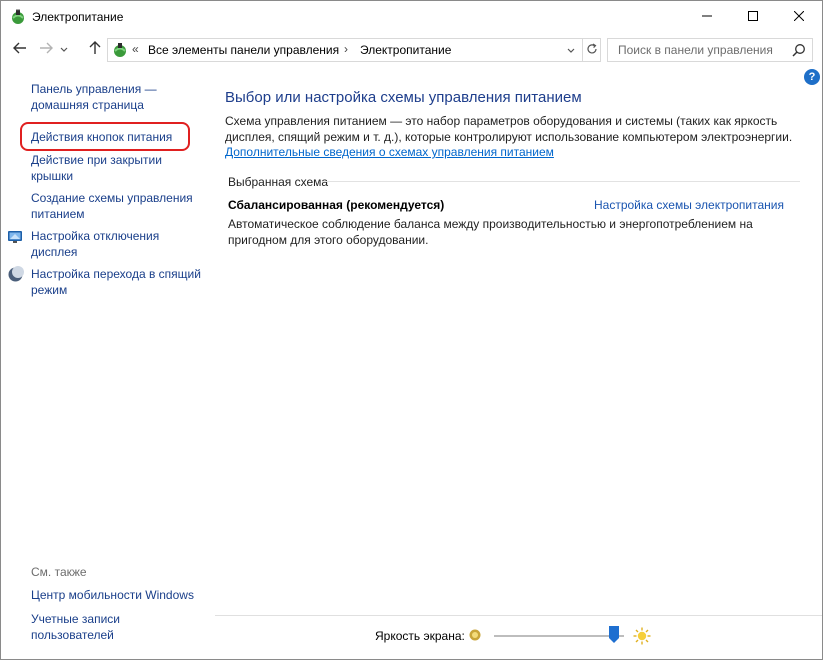  I want to click on sun-bright-icon, so click(642, 636).